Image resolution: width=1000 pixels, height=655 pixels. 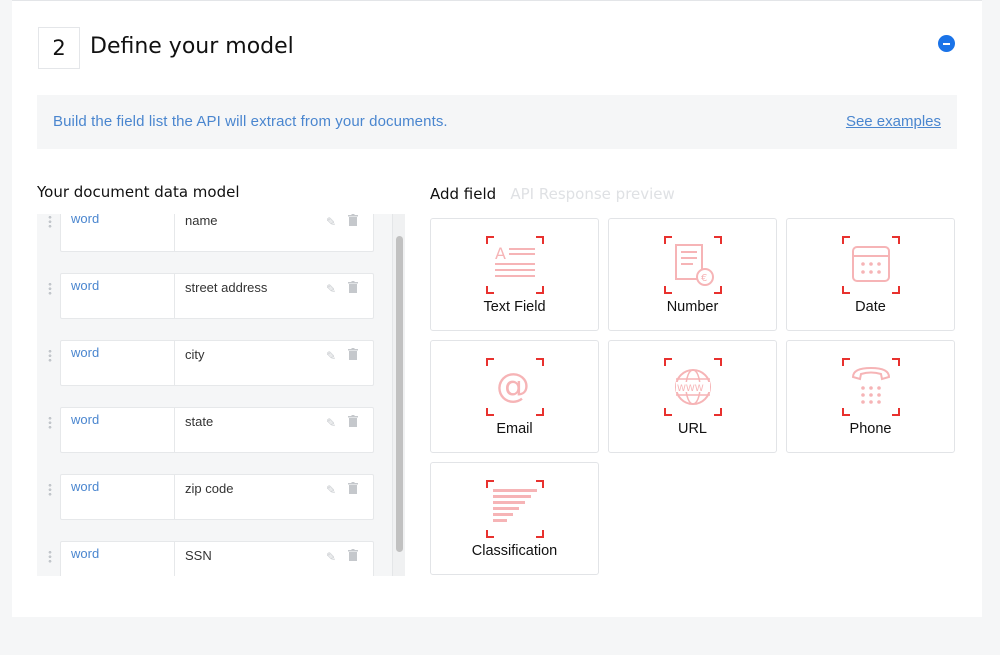 I want to click on svg-text: A, so click(x=500, y=253).